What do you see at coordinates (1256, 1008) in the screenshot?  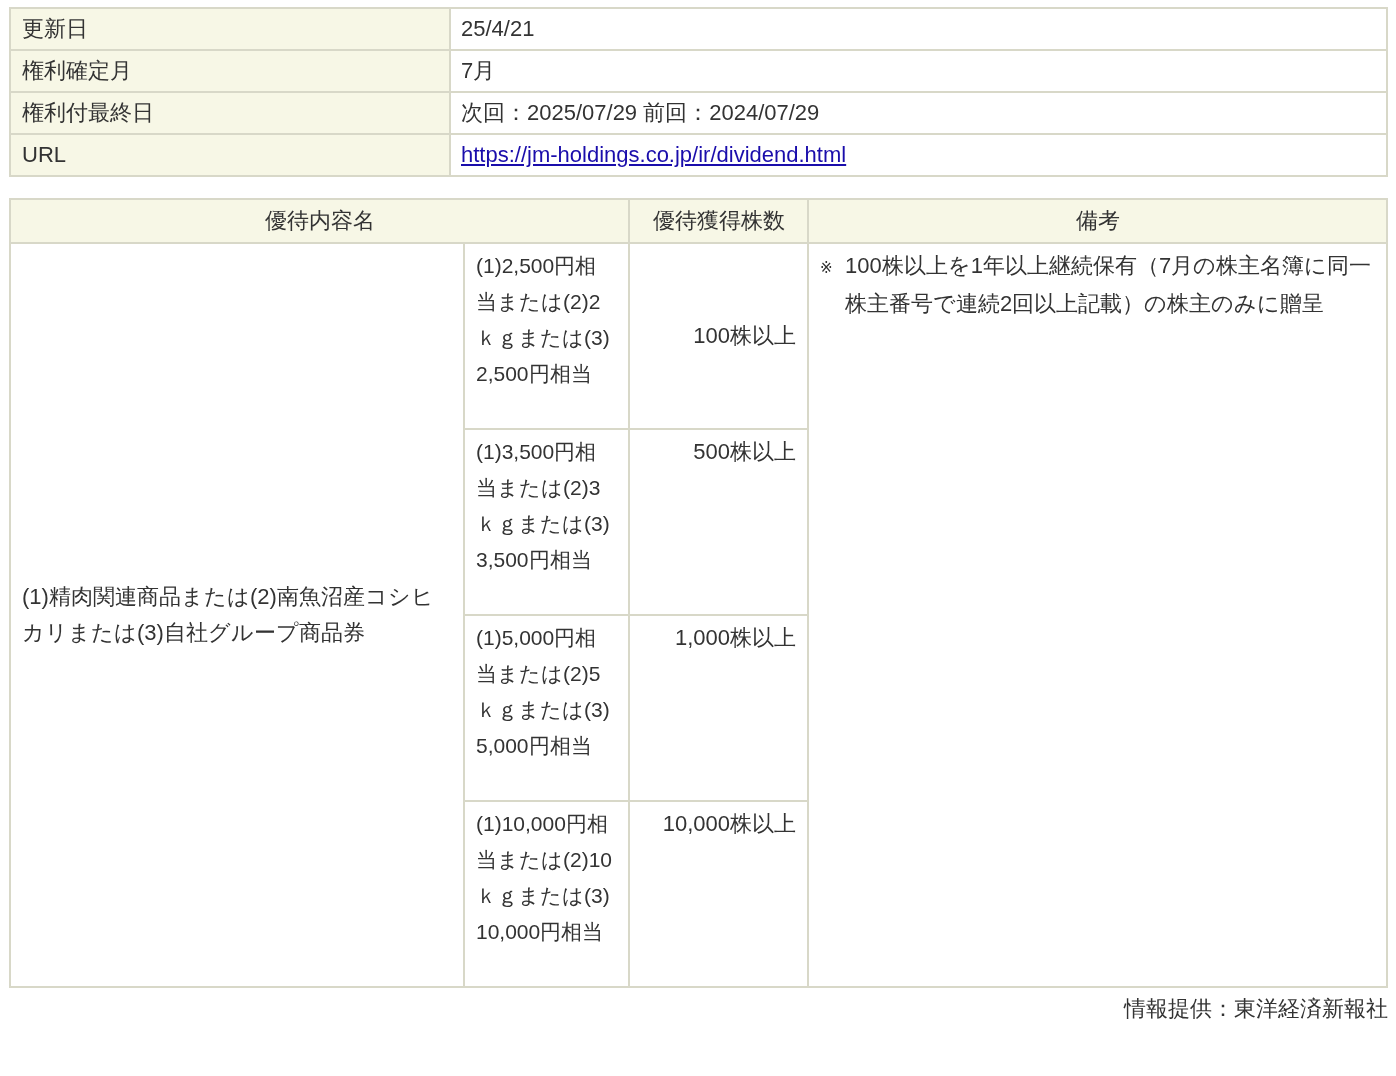 I see `source-credit: 情報提供：東洋経済新報社` at bounding box center [1256, 1008].